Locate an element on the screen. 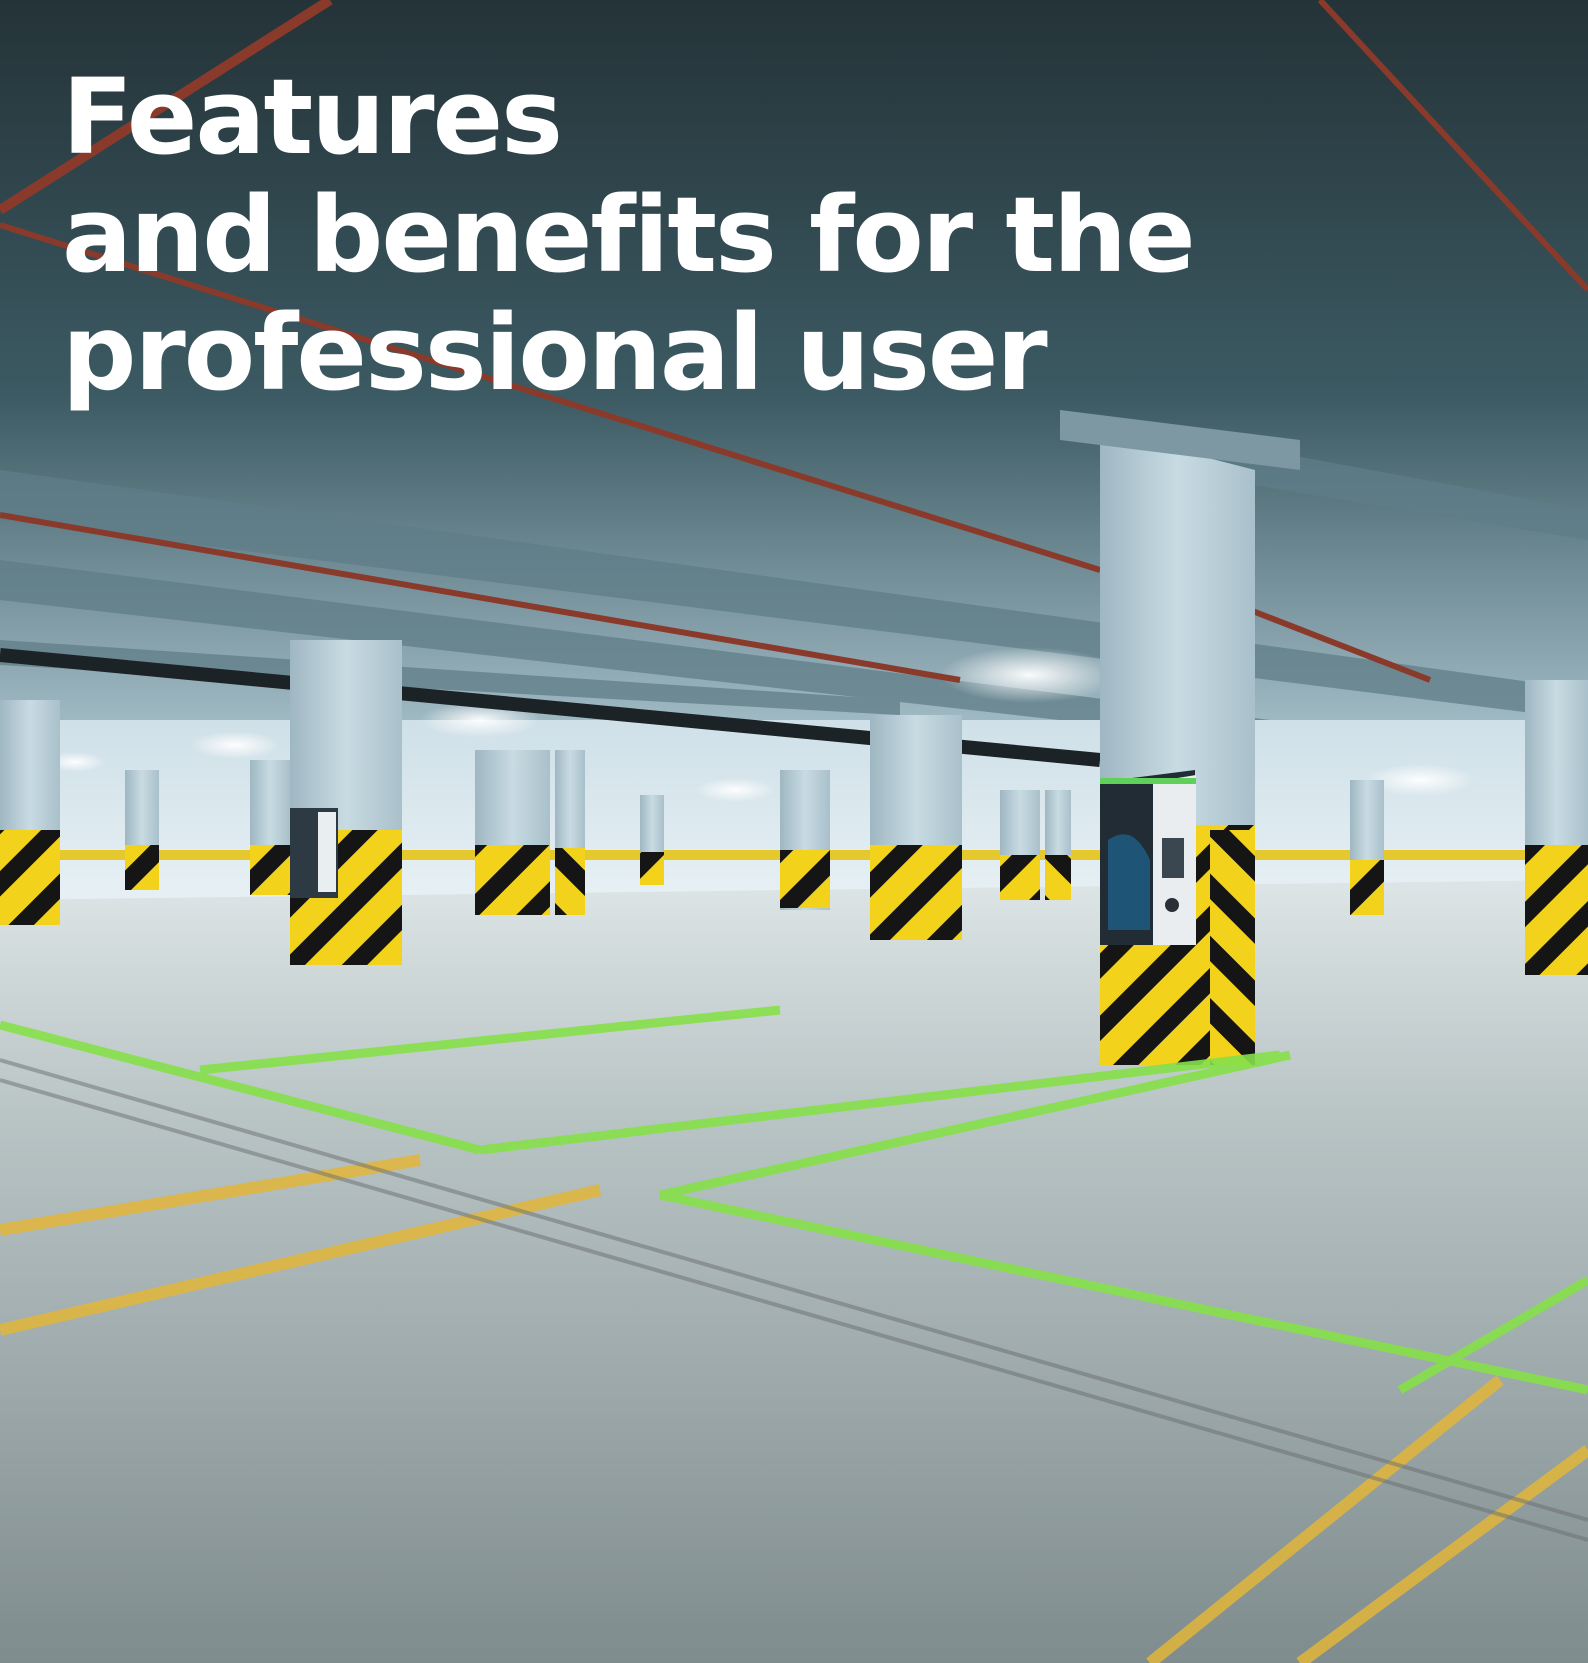  ev-charging-station is located at coordinates (1148, 857).